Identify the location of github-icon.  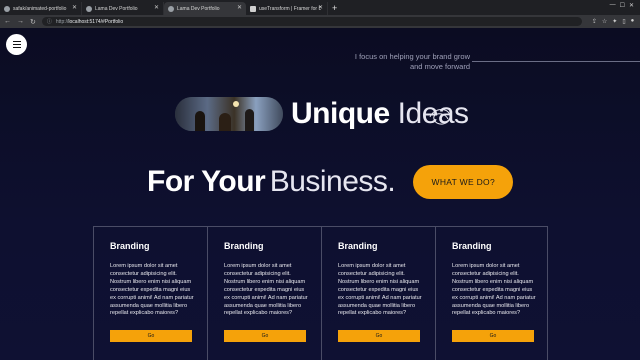
(7, 8).